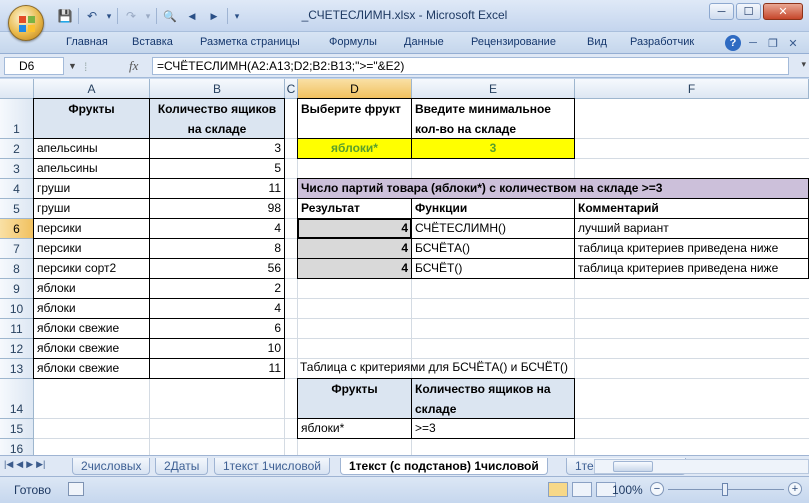 Image resolution: width=809 pixels, height=503 pixels. I want to click on expand-formula-bar-icon: ▾, so click(803, 64).